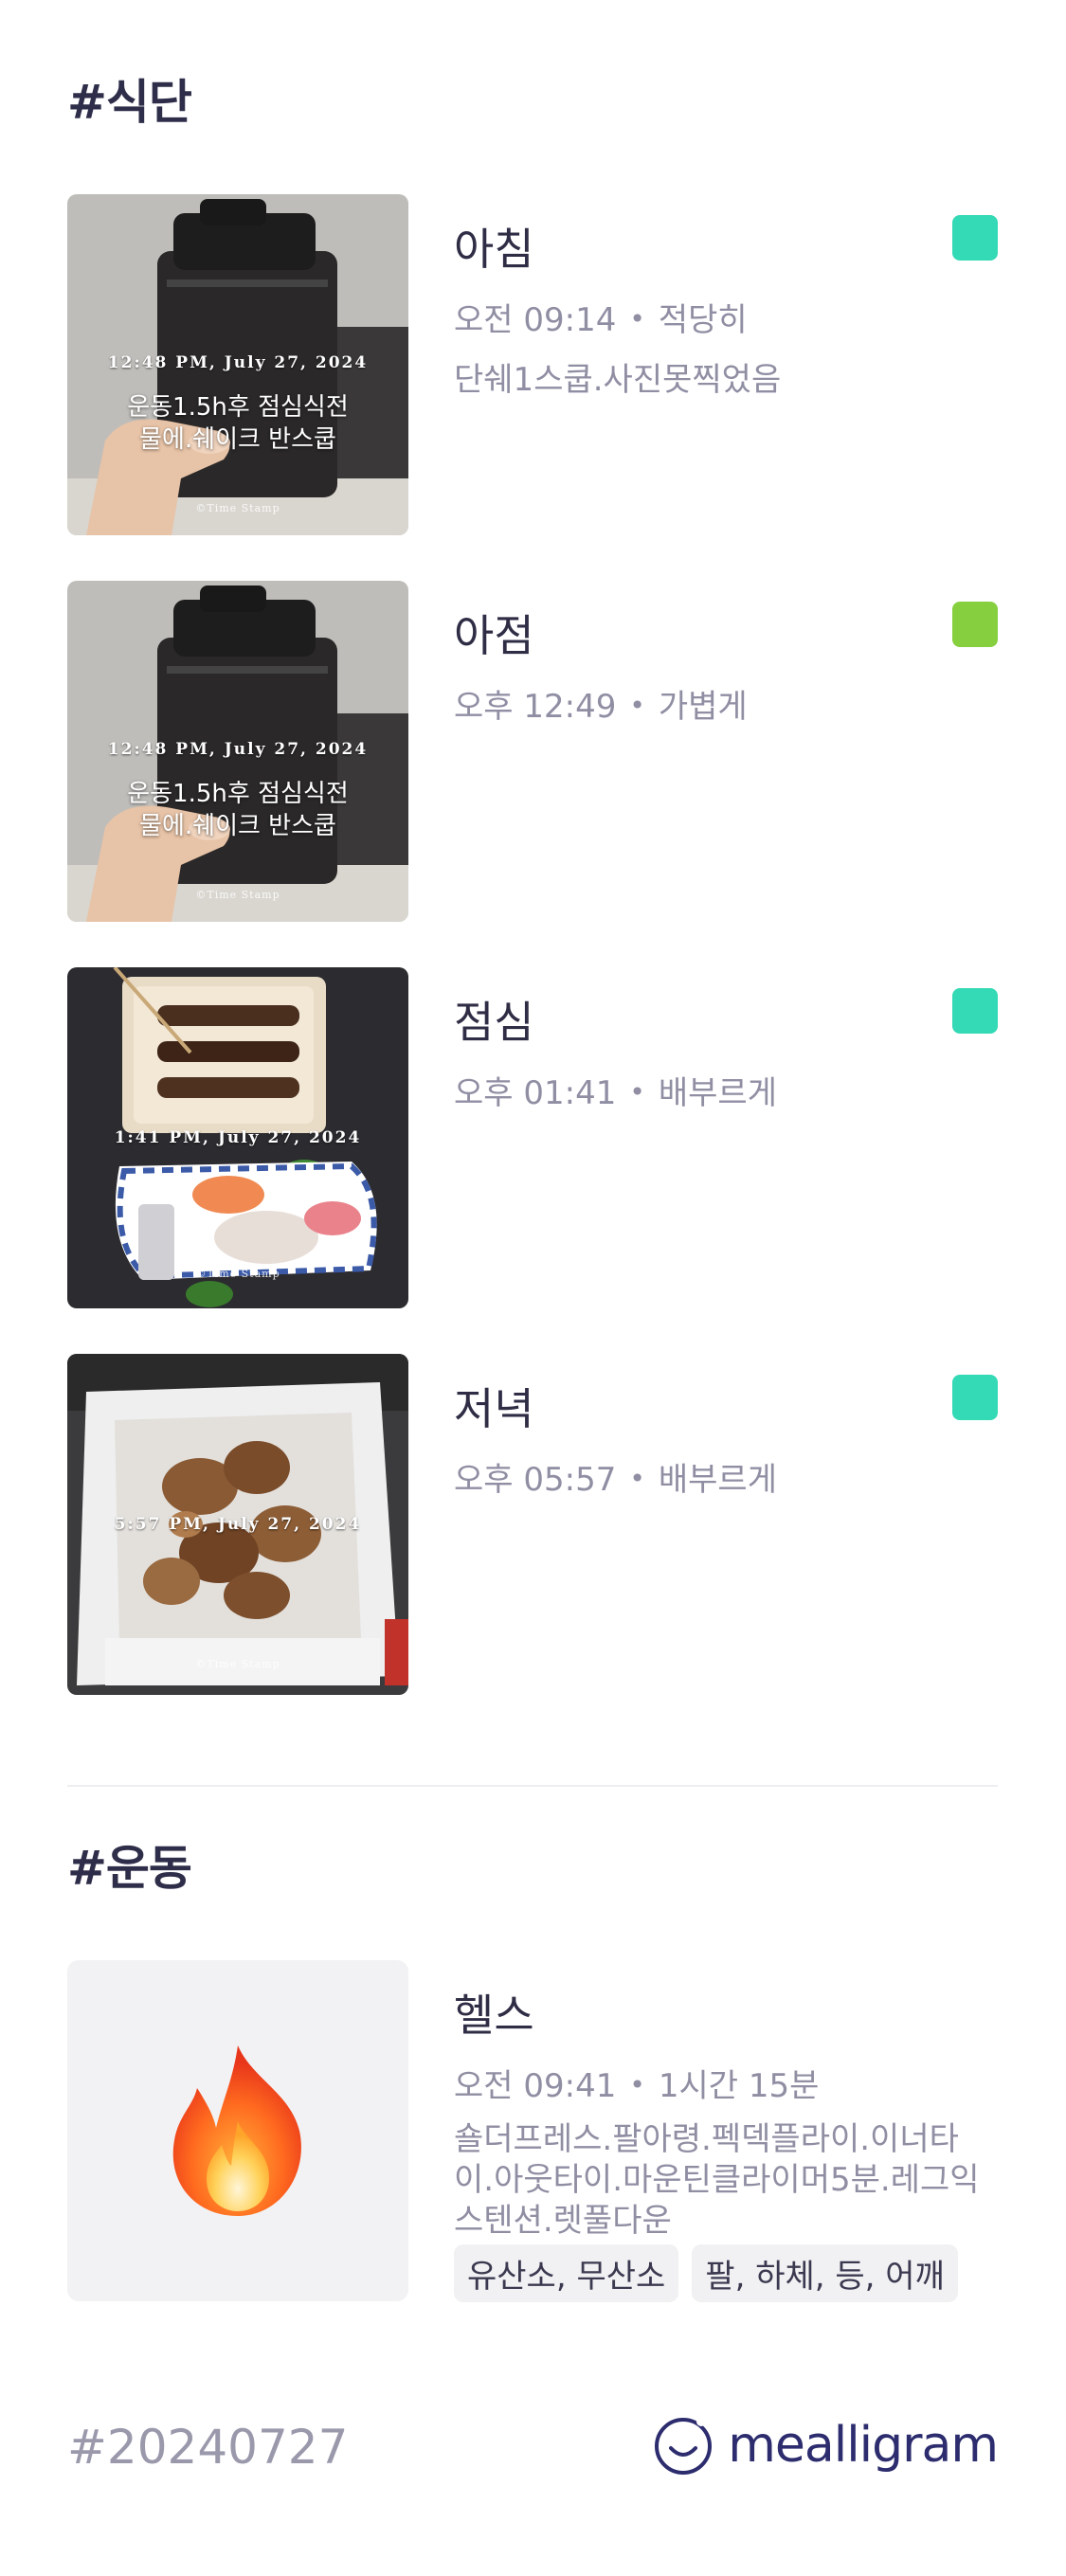  I want to click on meal-photo: 5:57 PM, July 27, 2024 ©Time Stamp, so click(237, 1524).